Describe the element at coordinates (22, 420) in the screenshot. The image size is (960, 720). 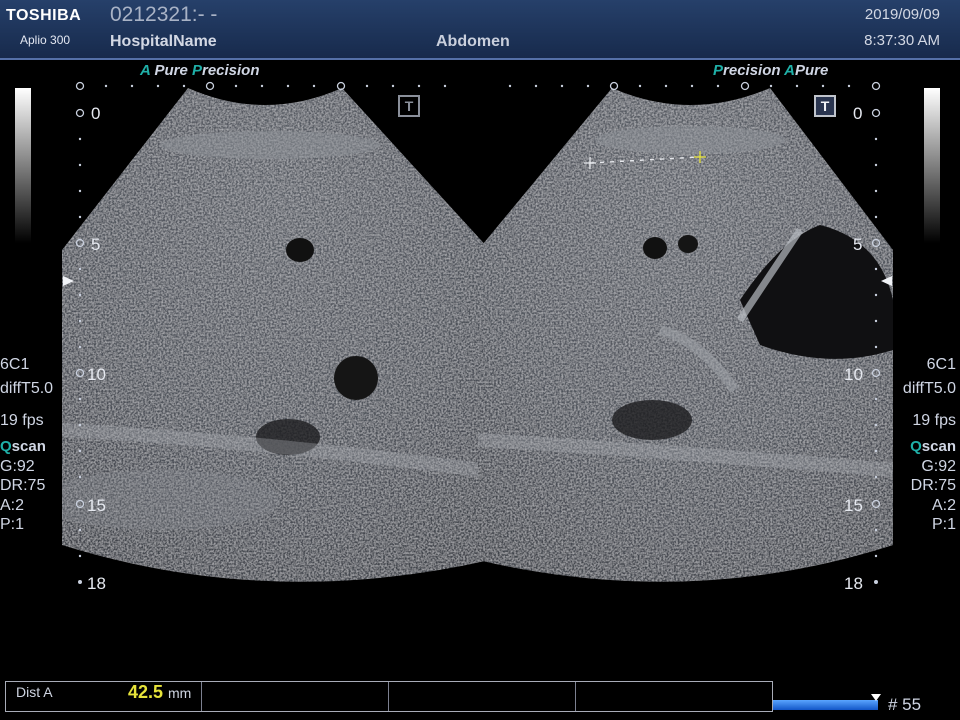
I see `left-fps: 19 fps` at that location.